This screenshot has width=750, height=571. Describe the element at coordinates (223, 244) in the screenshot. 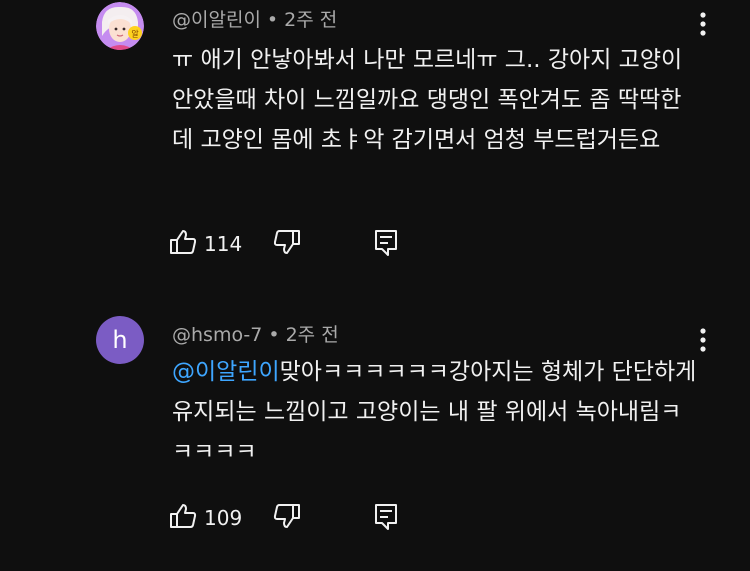

I see `like-count: 114` at that location.